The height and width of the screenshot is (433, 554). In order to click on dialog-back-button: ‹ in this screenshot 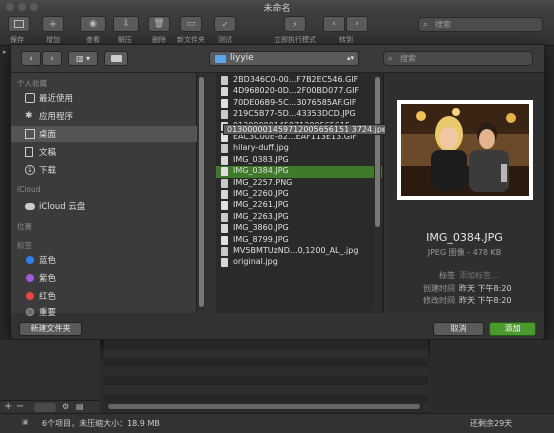, I will do `click(31, 58)`.